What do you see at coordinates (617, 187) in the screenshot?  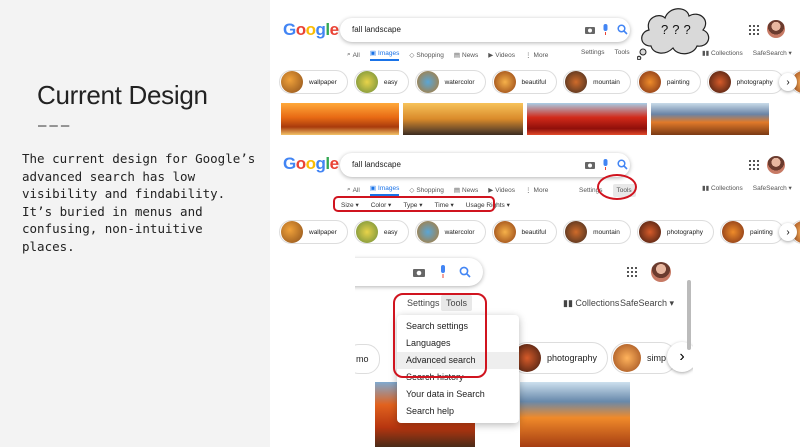 I see `tools-annotation-circle` at bounding box center [617, 187].